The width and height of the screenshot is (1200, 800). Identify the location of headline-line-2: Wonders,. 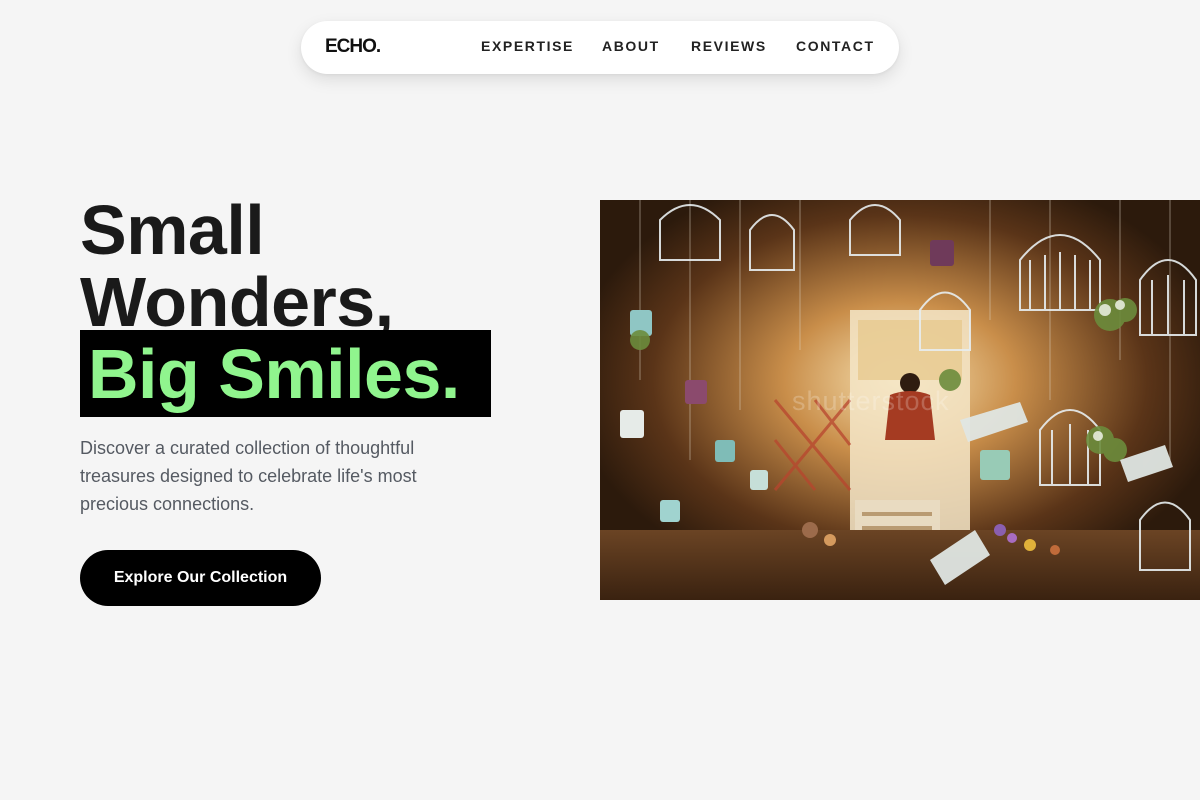
(237, 302).